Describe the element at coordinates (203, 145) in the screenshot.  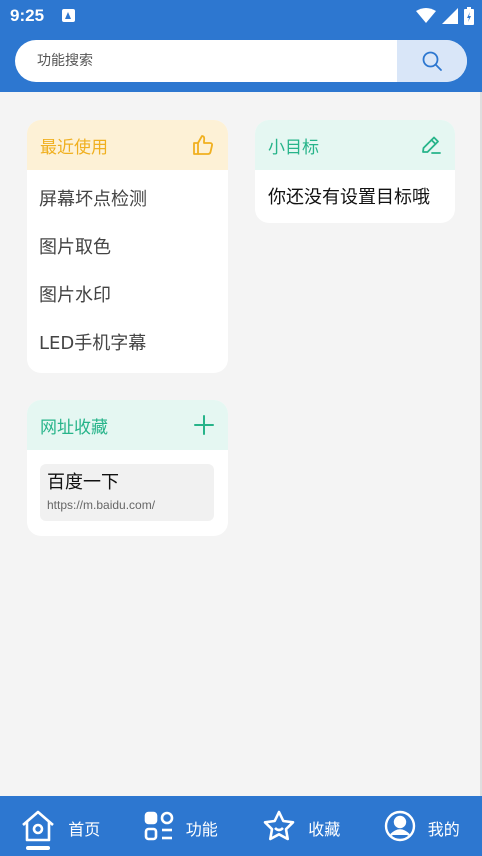
I see `thumbs-up-icon` at that location.